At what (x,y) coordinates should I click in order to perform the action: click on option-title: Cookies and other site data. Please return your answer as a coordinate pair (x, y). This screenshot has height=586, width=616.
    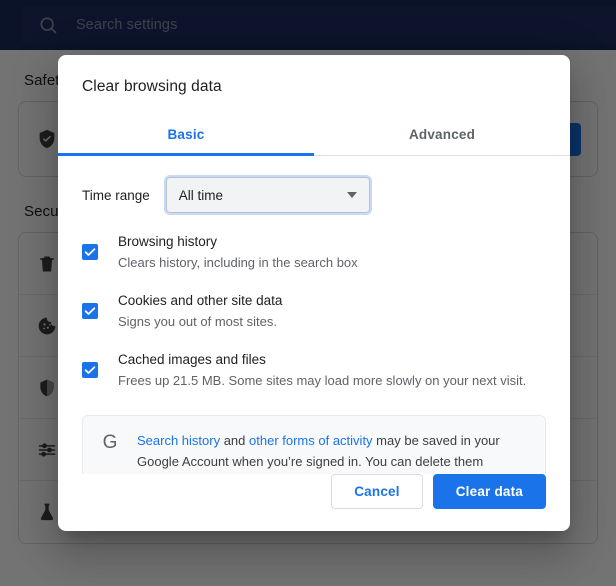
    Looking at the image, I should click on (200, 300).